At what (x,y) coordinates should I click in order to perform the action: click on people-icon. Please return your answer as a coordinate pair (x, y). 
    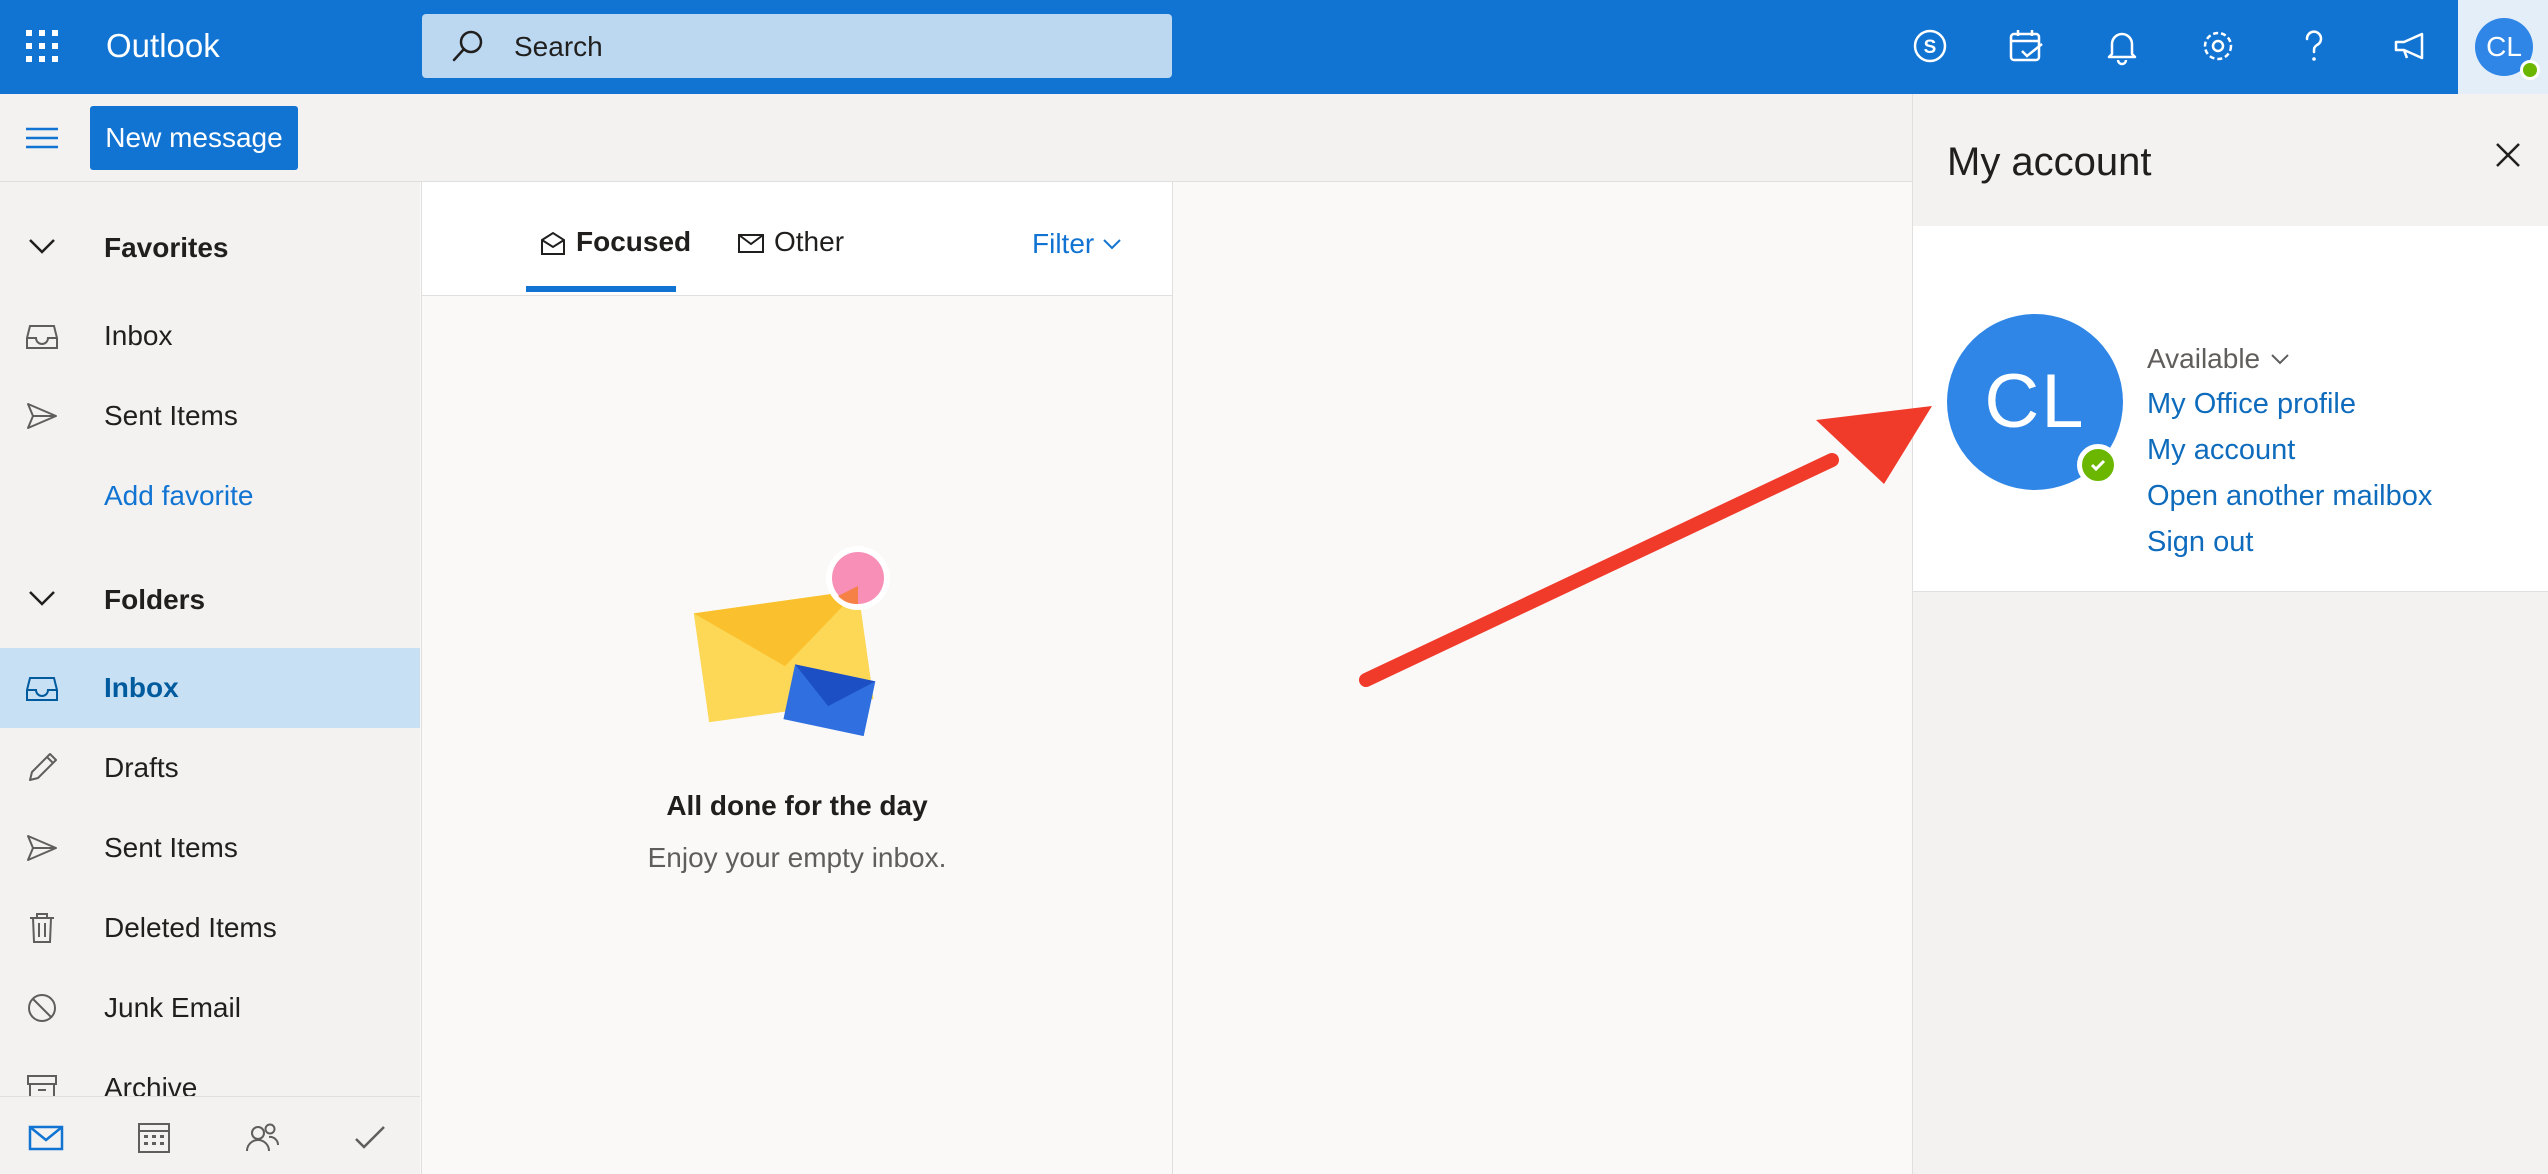
    Looking at the image, I should click on (262, 1137).